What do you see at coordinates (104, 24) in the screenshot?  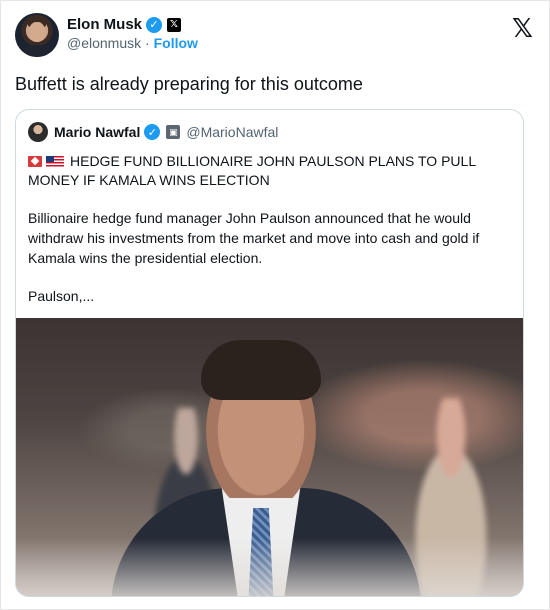 I see `author-name: Elon Musk` at bounding box center [104, 24].